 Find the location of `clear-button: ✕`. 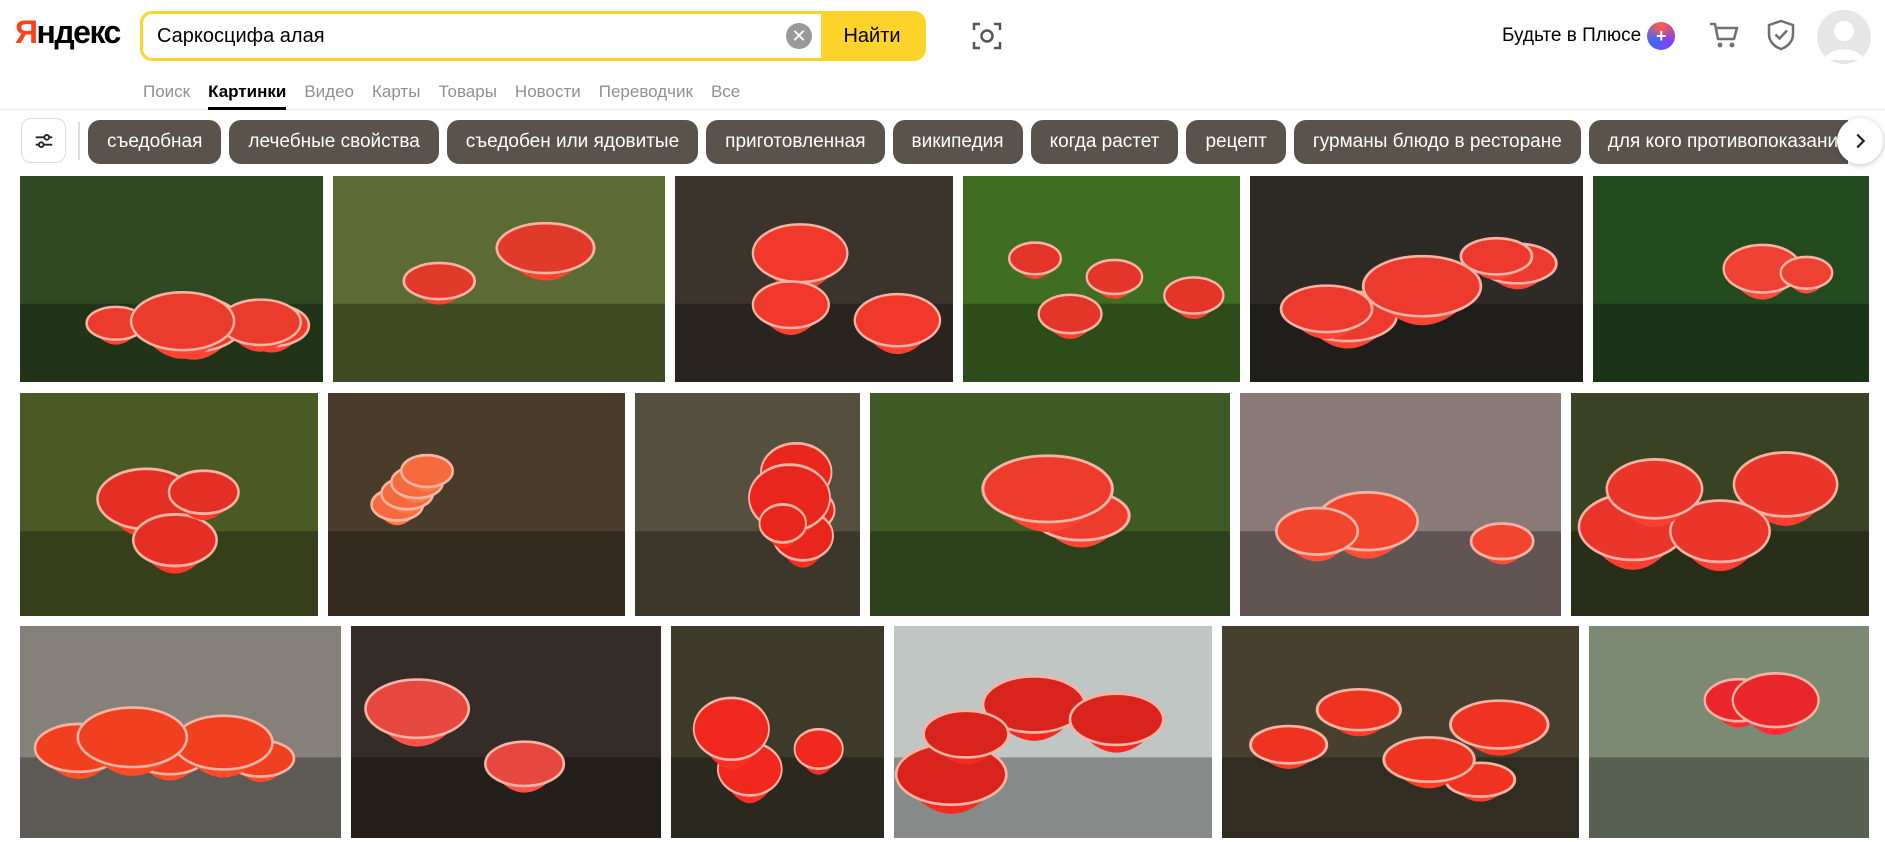

clear-button: ✕ is located at coordinates (799, 36).